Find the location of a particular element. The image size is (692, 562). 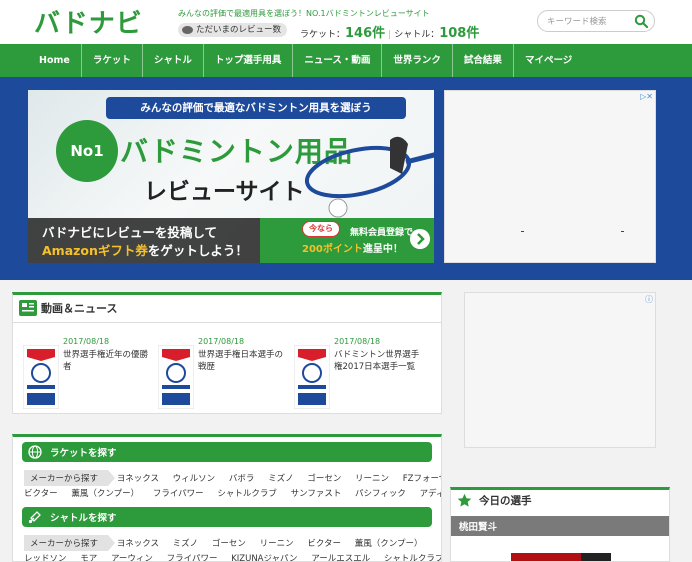

news-item: 2017/08/18 世界選手権近年の優勝者 is located at coordinates (89, 374).